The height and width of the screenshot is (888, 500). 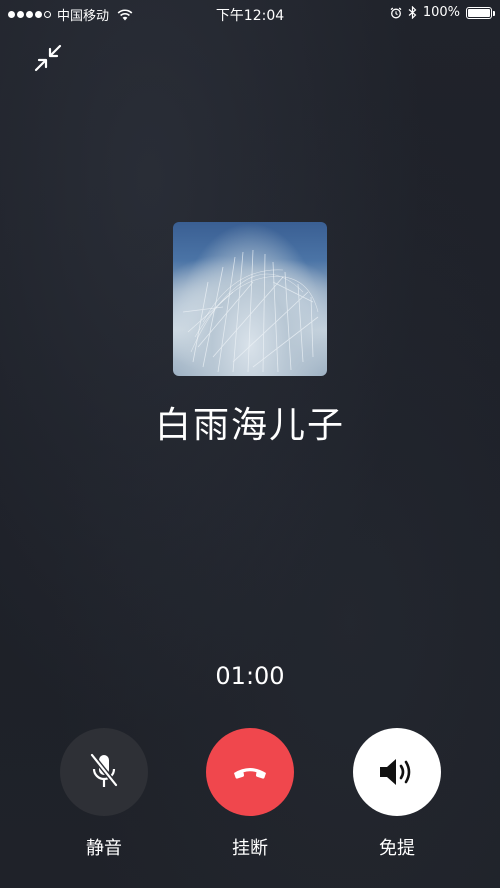 I want to click on hangup-label: 挂断, so click(x=250, y=848).